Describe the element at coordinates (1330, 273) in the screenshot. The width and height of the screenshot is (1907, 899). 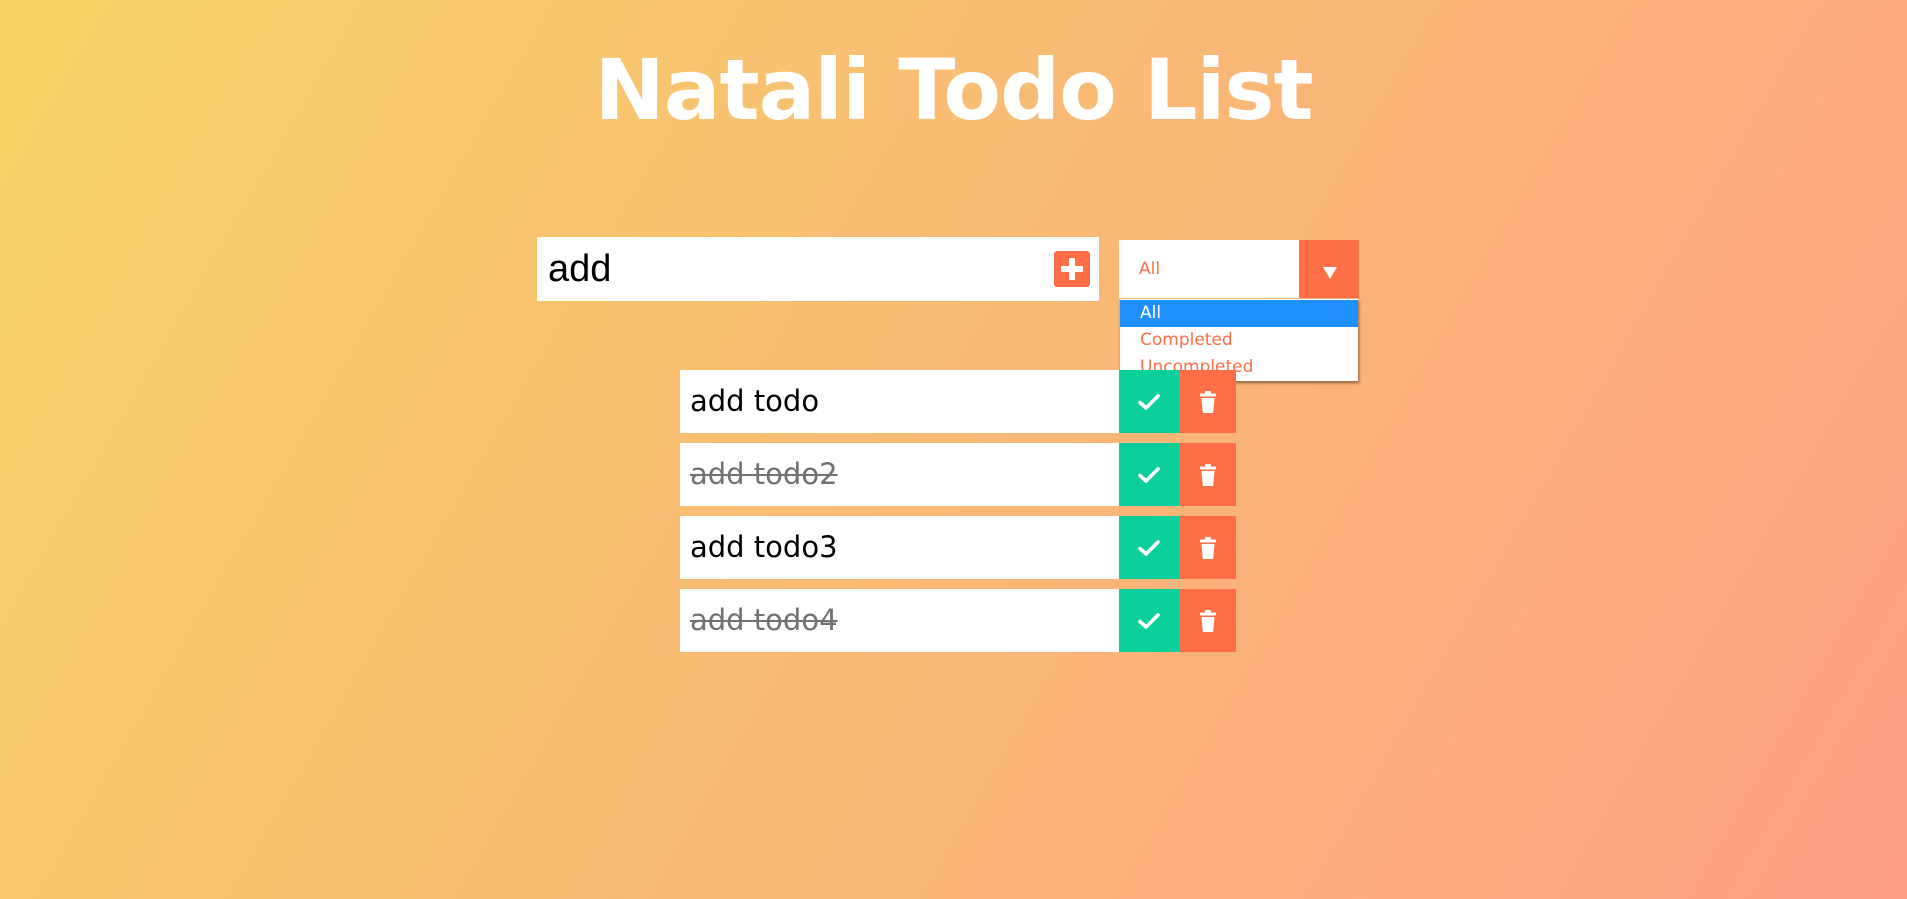
I see `caret-down-icon` at that location.